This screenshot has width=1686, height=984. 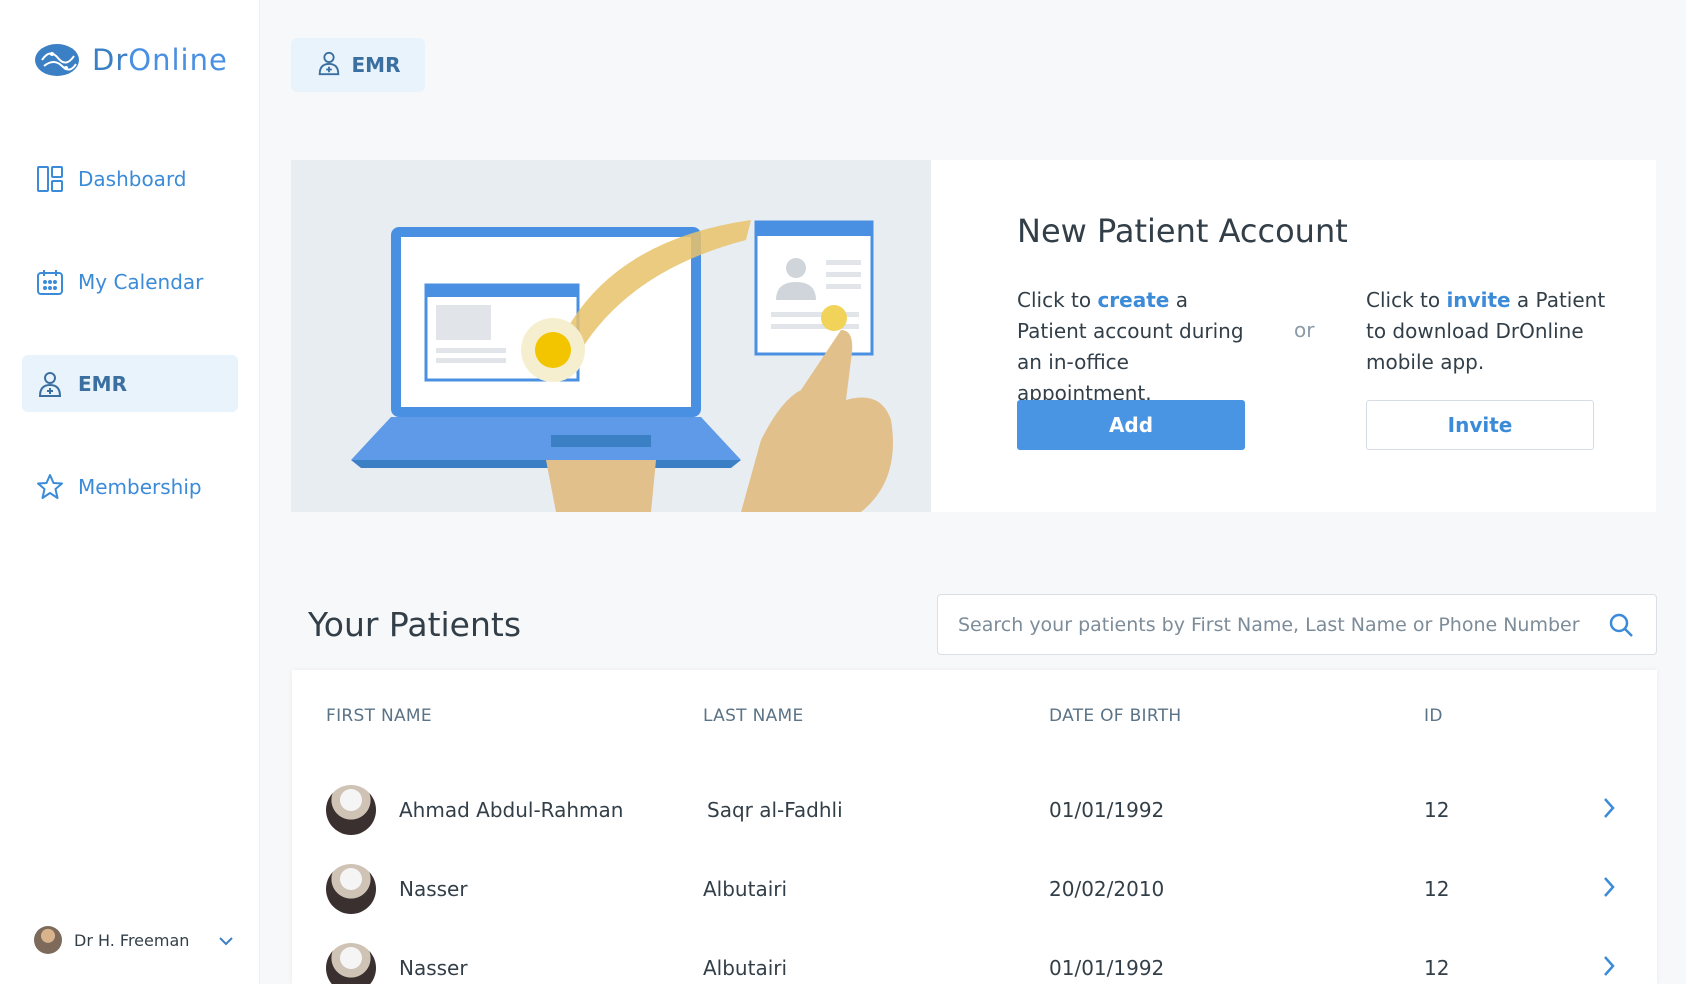 What do you see at coordinates (178, 60) in the screenshot?
I see `logo-suffix: Online` at bounding box center [178, 60].